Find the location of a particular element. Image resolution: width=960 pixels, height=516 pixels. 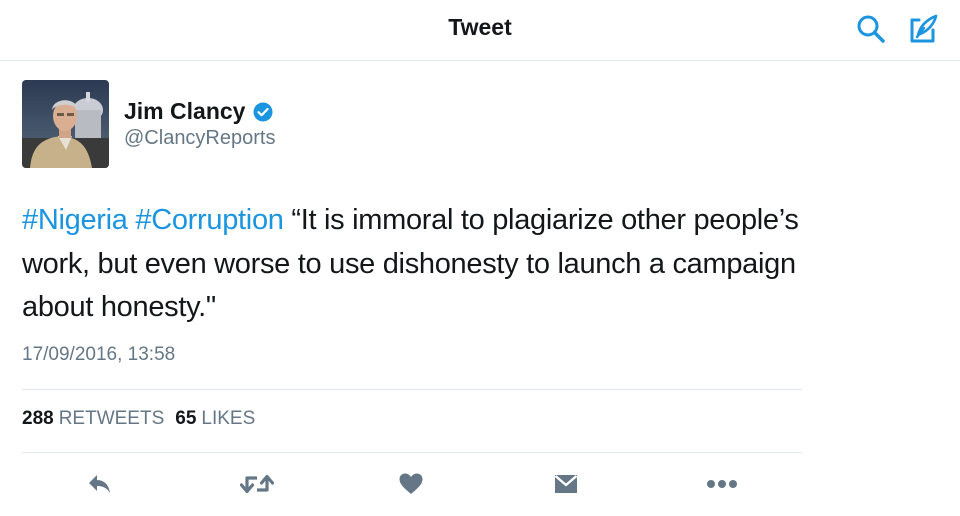

likes-count: 65 is located at coordinates (186, 418).